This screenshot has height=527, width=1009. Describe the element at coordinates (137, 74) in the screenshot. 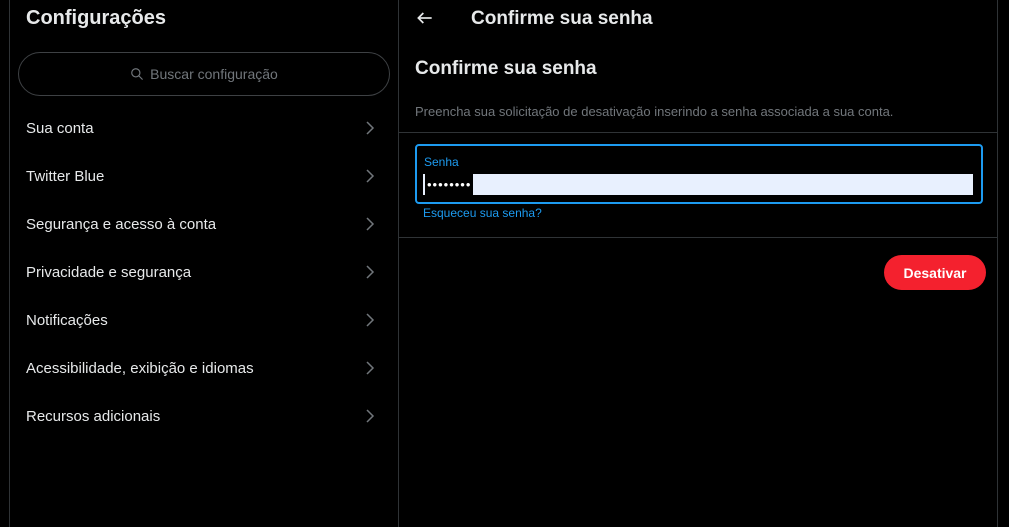

I see `search-icon` at that location.